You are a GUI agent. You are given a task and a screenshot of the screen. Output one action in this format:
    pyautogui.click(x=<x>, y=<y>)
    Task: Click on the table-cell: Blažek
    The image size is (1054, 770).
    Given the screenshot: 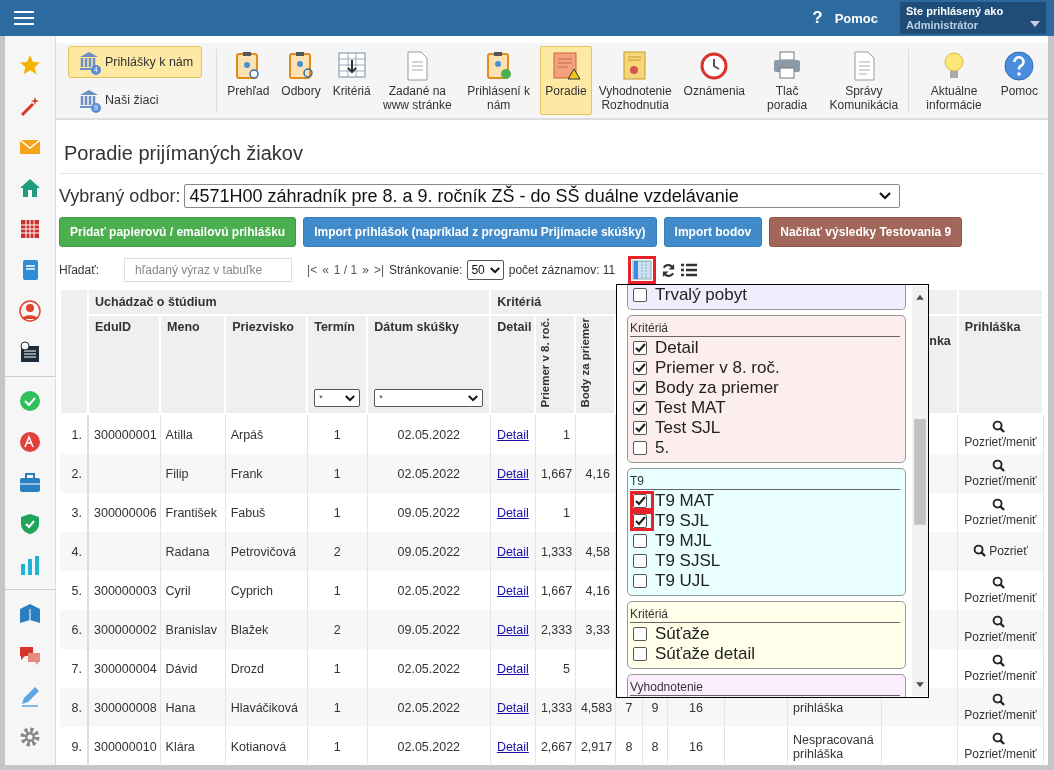 What is the action you would take?
    pyautogui.click(x=249, y=629)
    